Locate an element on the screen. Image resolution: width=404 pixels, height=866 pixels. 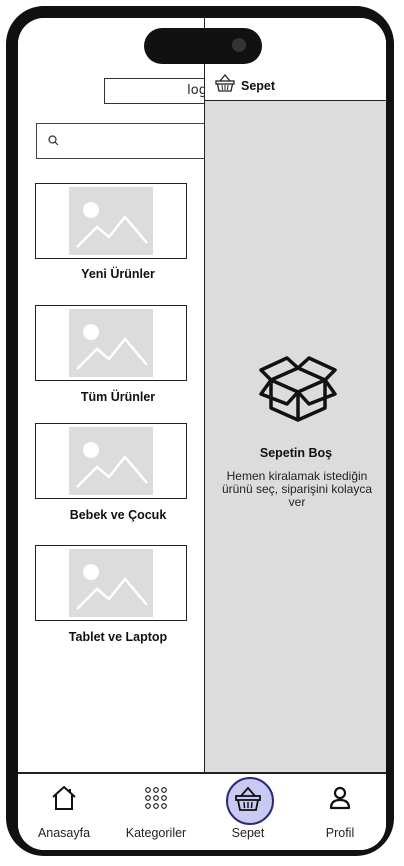
login-button: log is located at coordinates (160, 91).